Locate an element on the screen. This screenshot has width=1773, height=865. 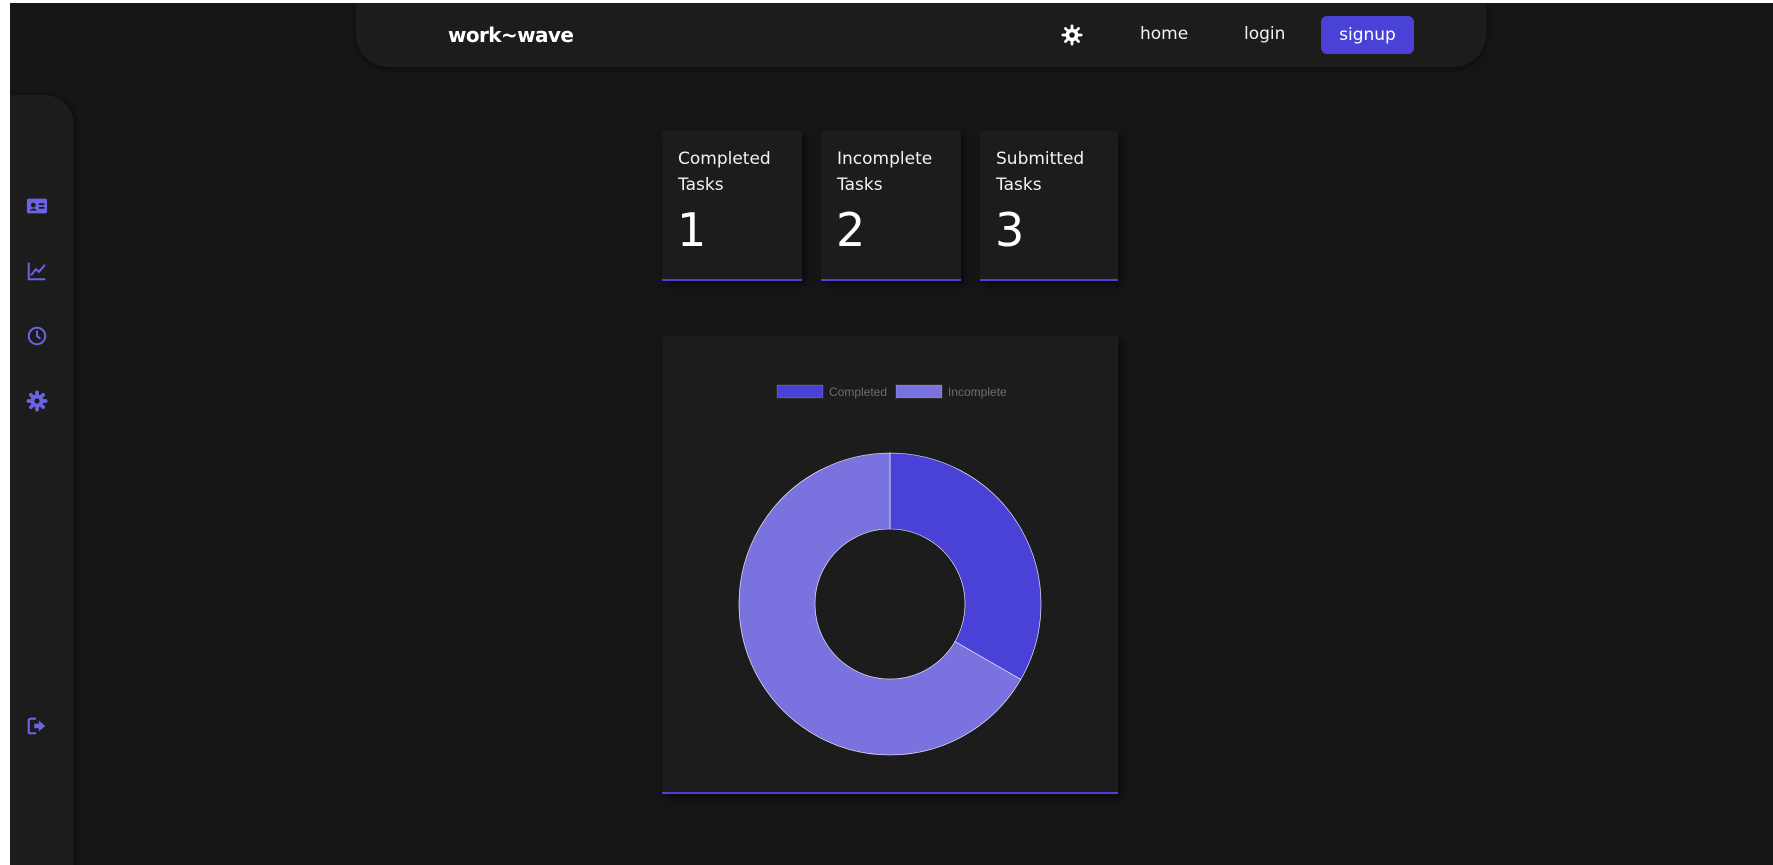
signup-button: signup is located at coordinates (1367, 35).